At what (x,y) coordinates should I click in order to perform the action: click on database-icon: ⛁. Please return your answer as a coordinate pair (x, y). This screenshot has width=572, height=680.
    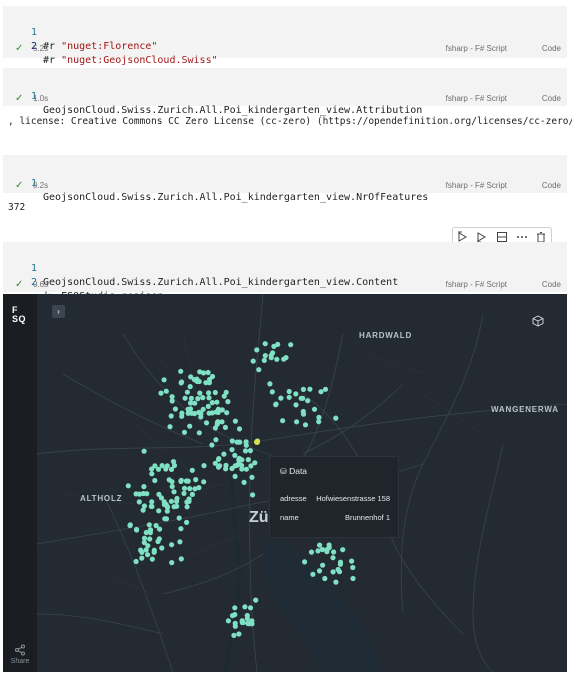
    Looking at the image, I should click on (283, 471).